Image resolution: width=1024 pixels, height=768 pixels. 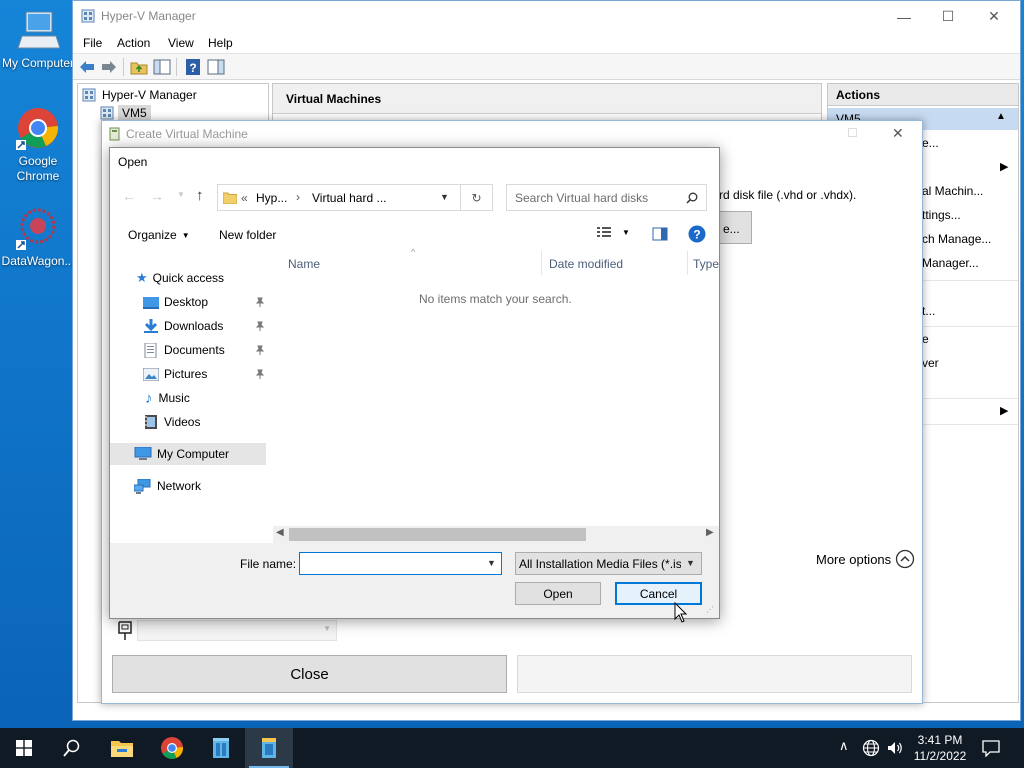 I want to click on up-folder-icon, so click(x=139, y=67).